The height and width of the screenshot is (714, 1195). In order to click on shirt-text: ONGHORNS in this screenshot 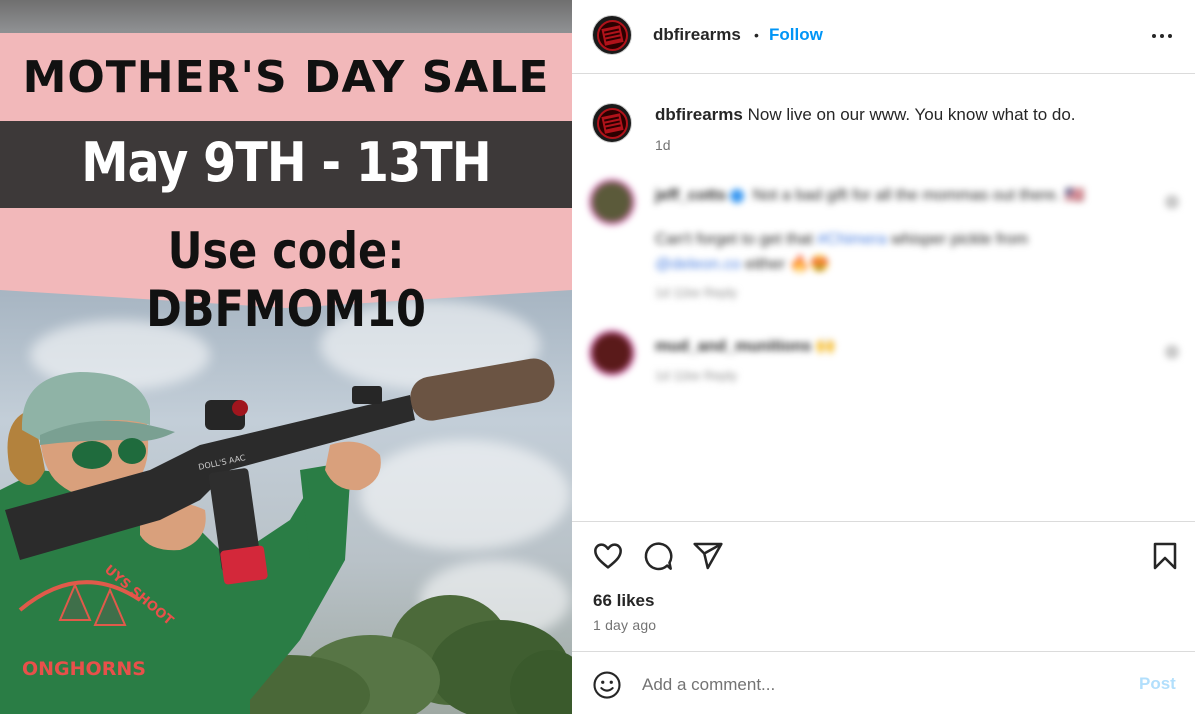, I will do `click(84, 669)`.